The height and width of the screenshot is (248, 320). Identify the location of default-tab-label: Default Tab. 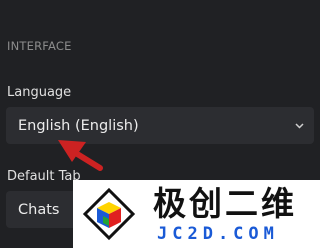
(44, 176).